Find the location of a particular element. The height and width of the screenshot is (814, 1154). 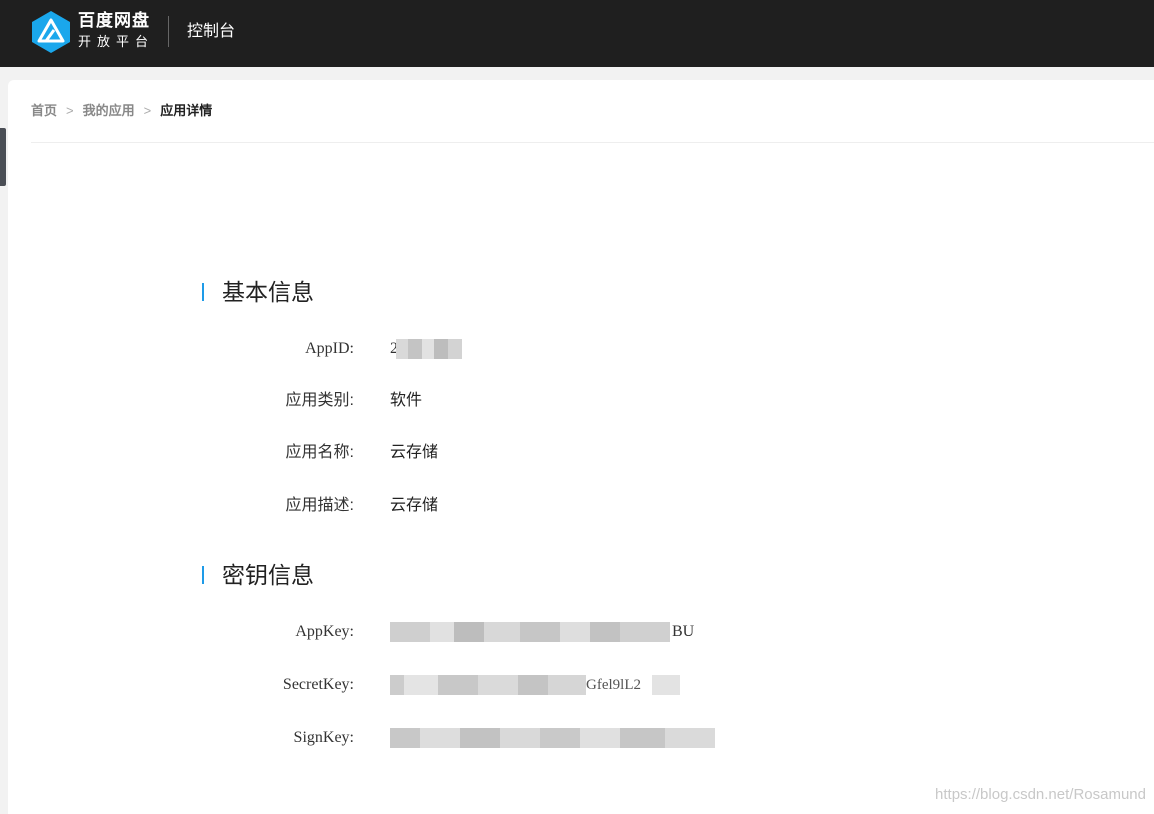

breadcrumb-current: 应用详情 is located at coordinates (186, 110).